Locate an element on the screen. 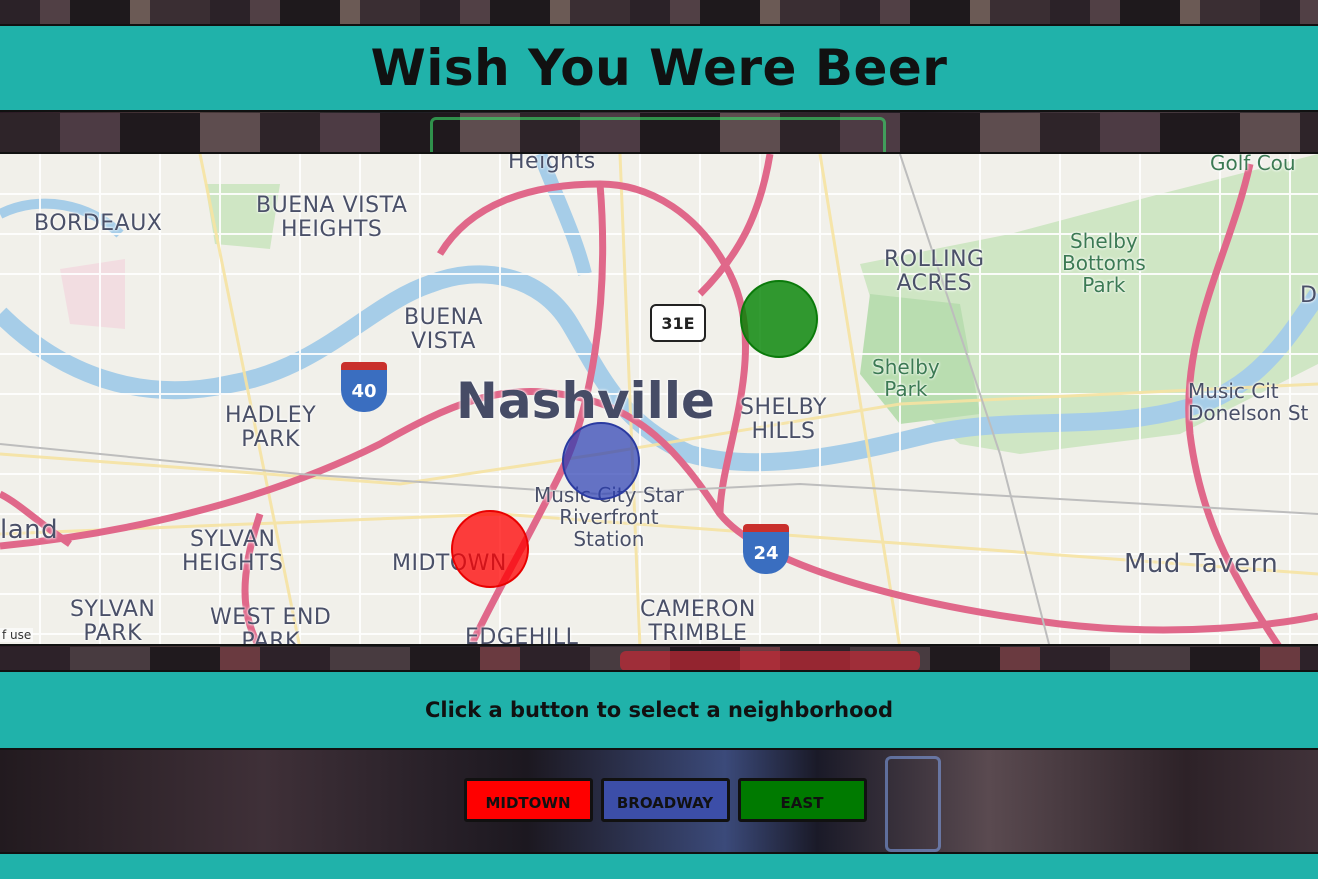  marker-east is located at coordinates (779, 319).